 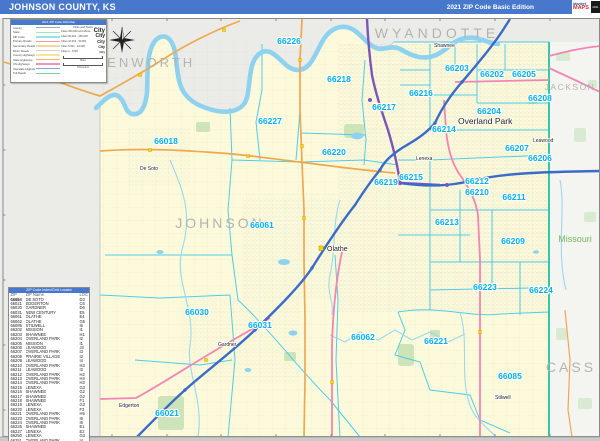 What do you see at coordinates (477, 192) in the screenshot?
I see `zip-66210: 66210` at bounding box center [477, 192].